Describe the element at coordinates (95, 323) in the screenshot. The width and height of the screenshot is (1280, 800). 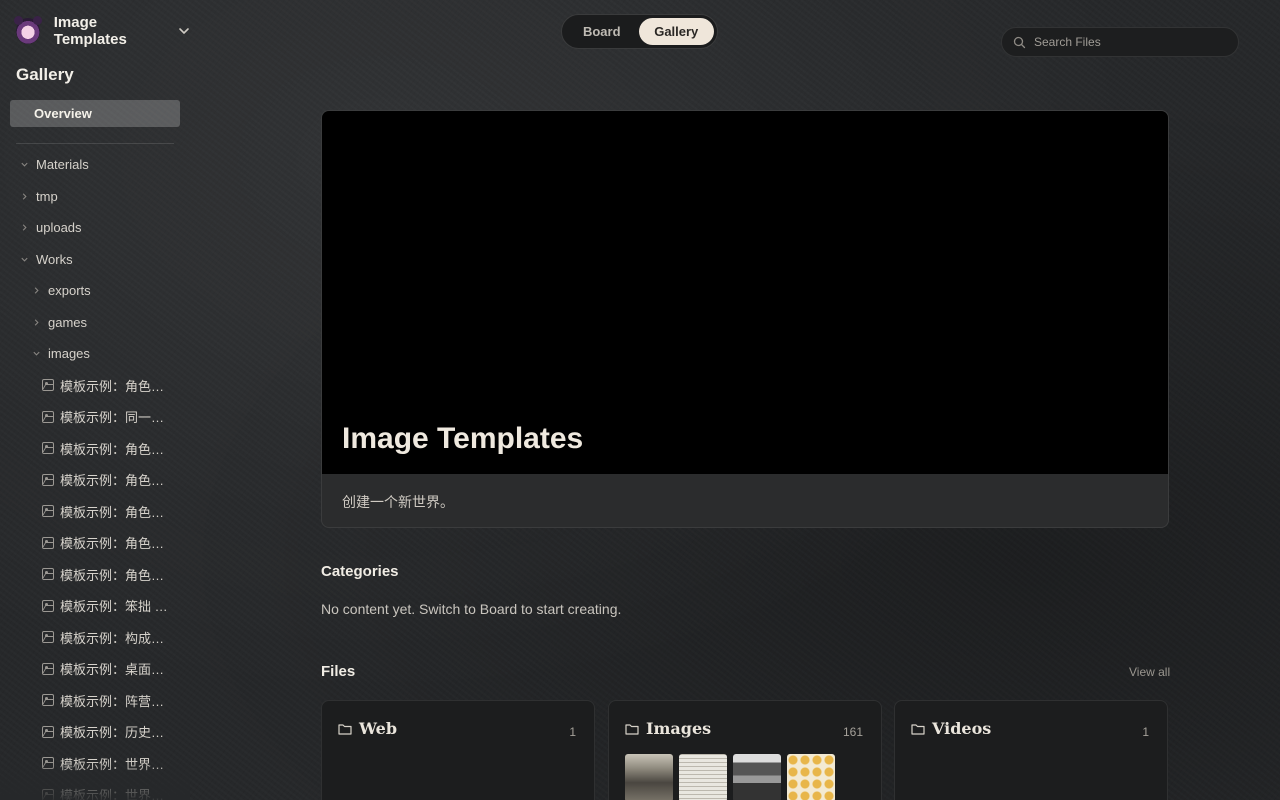
I see `tree-item-folder: games` at that location.